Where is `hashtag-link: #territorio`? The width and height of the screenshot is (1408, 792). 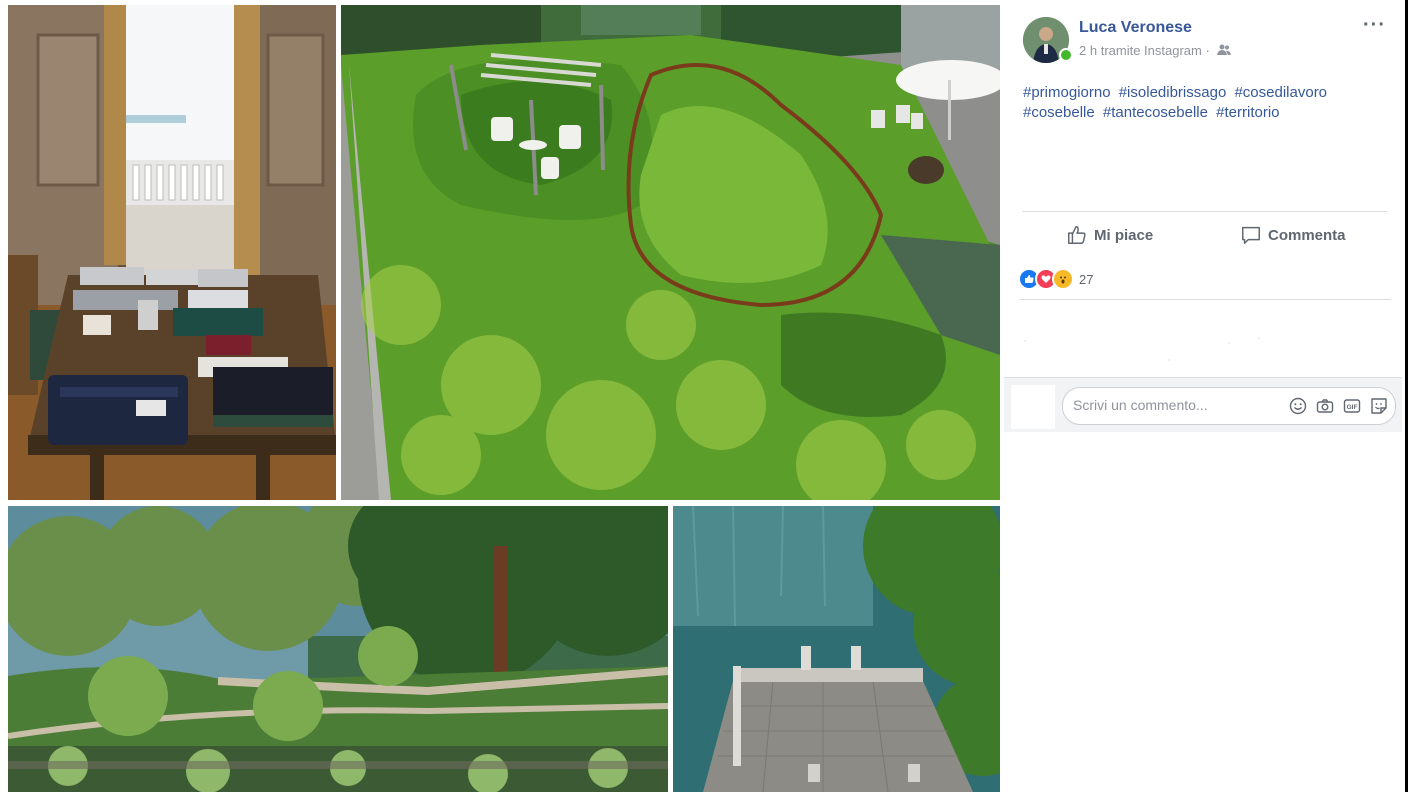
hashtag-link: #territorio is located at coordinates (1247, 112).